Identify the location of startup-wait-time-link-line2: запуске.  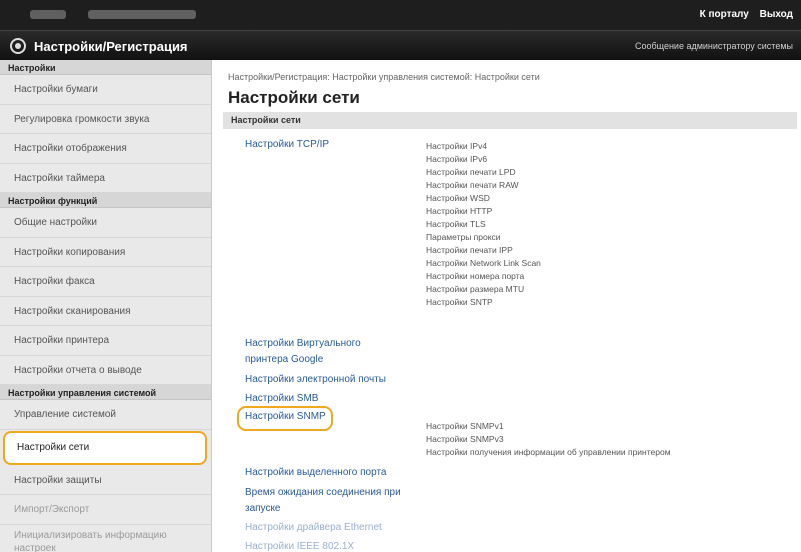
(263, 508).